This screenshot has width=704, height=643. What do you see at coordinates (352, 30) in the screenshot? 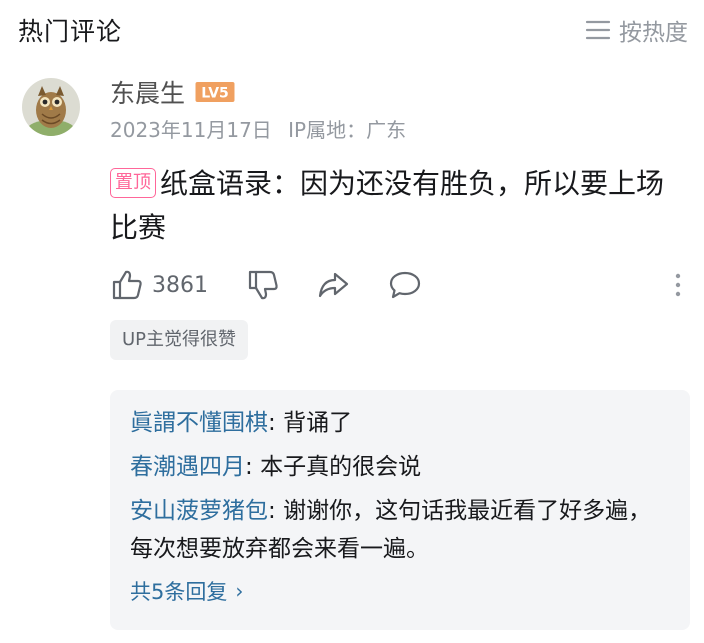
I see `comments-header: 热门评论 按热度` at bounding box center [352, 30].